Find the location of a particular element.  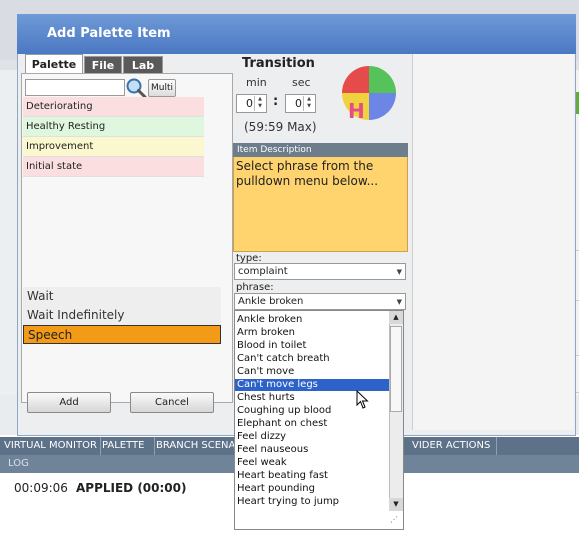

palette-item: Deteriorating is located at coordinates (113, 107).